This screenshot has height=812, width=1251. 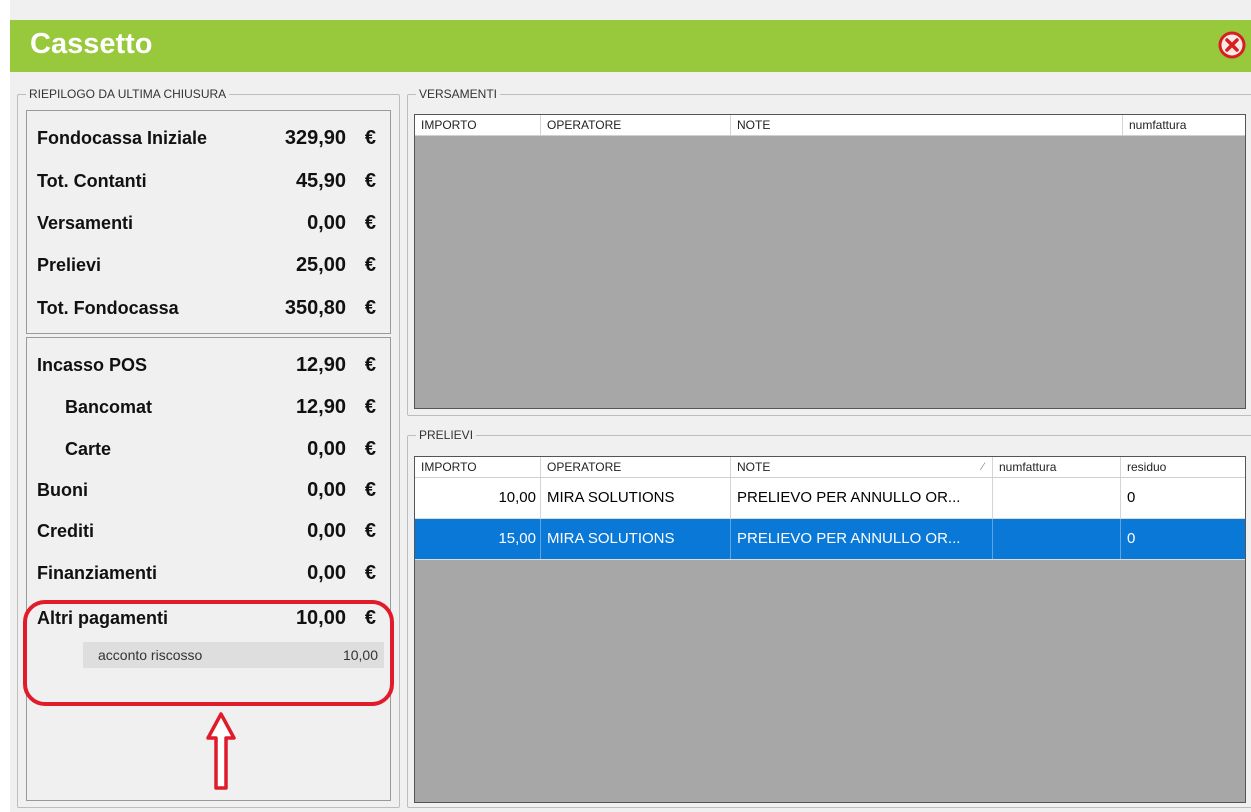 What do you see at coordinates (213, 490) in the screenshot?
I see `summary-row-buoni: Buoni 0,00 €` at bounding box center [213, 490].